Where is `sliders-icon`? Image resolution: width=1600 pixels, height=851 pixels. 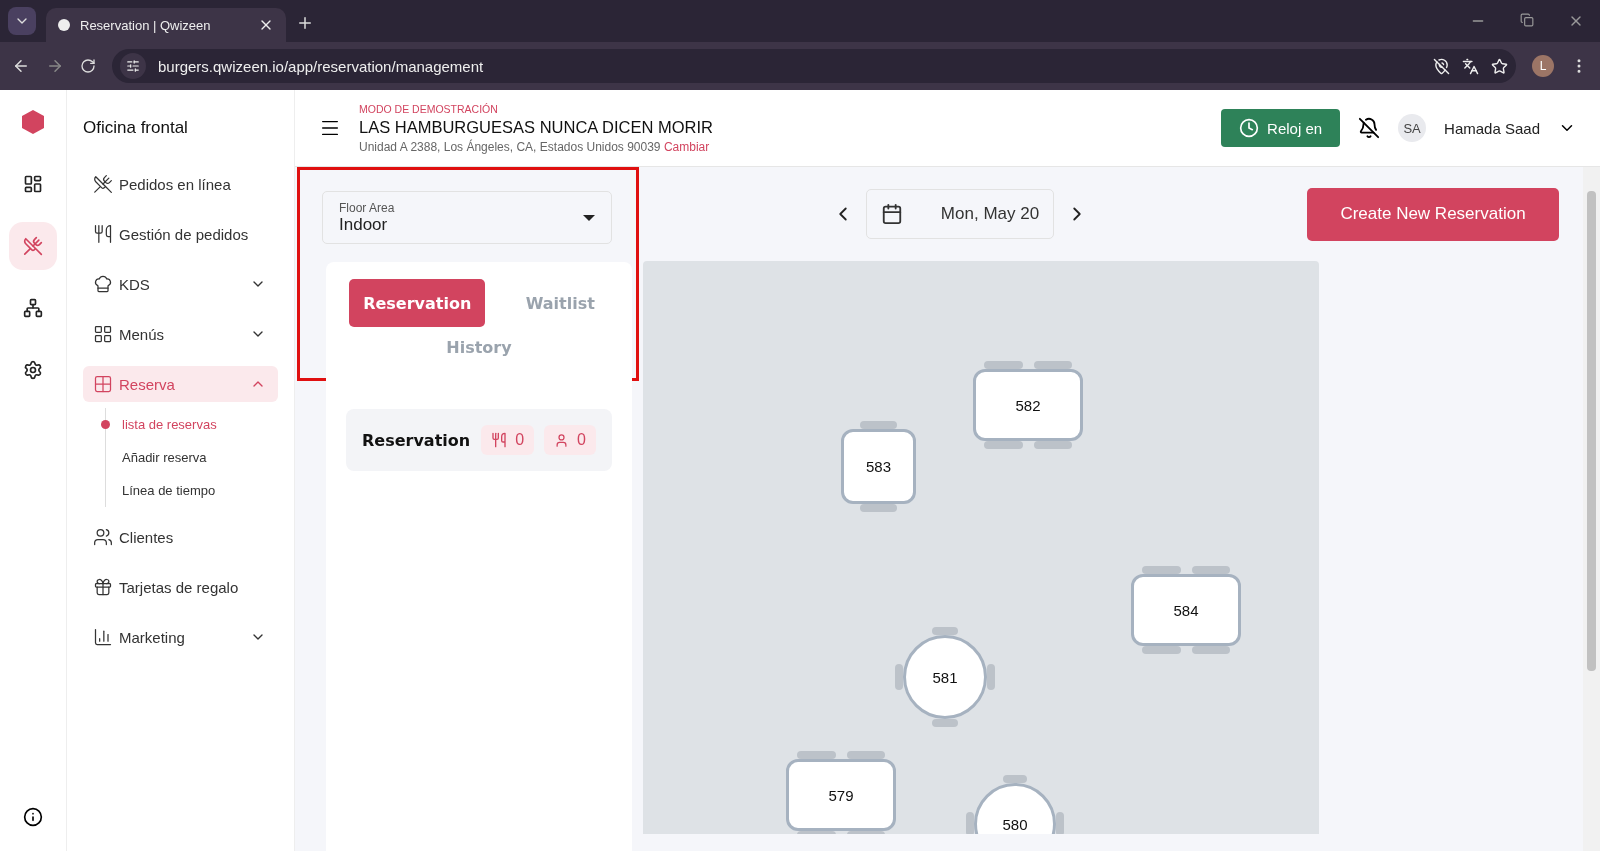 sliders-icon is located at coordinates (133, 66).